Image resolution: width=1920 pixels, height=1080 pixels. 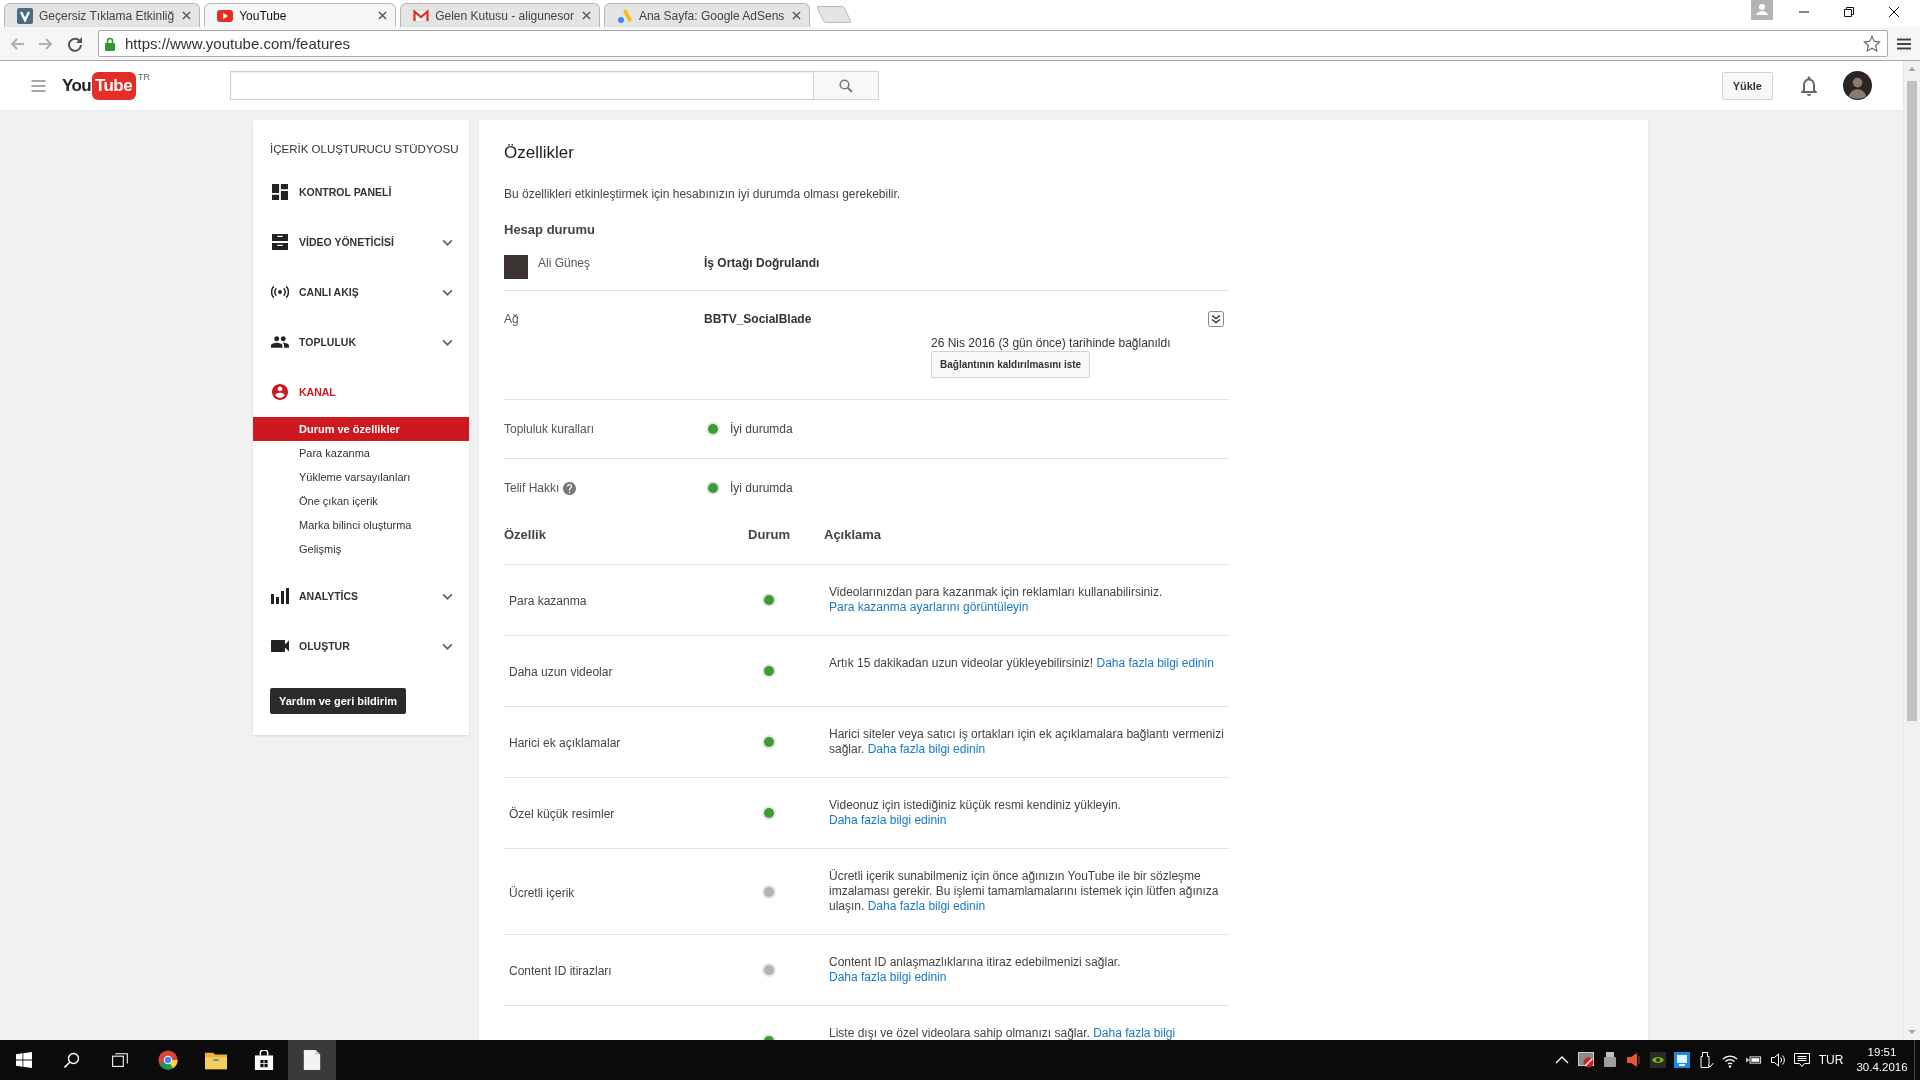 I want to click on language-indicator: TUR, so click(x=1831, y=1060).